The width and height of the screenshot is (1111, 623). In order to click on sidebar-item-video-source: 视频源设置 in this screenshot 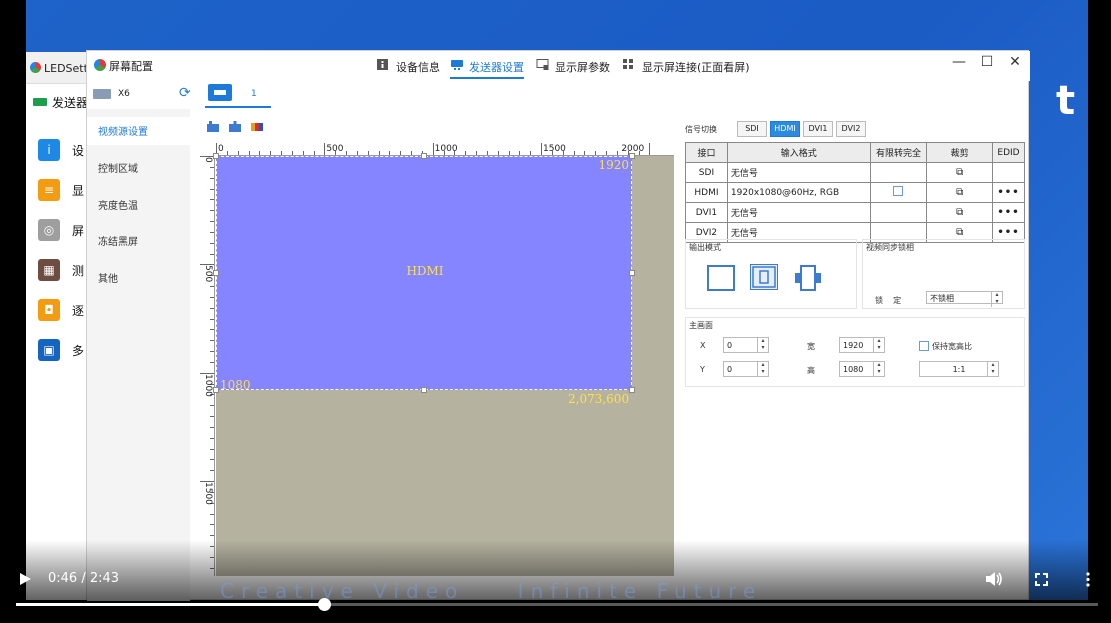, I will do `click(123, 130)`.